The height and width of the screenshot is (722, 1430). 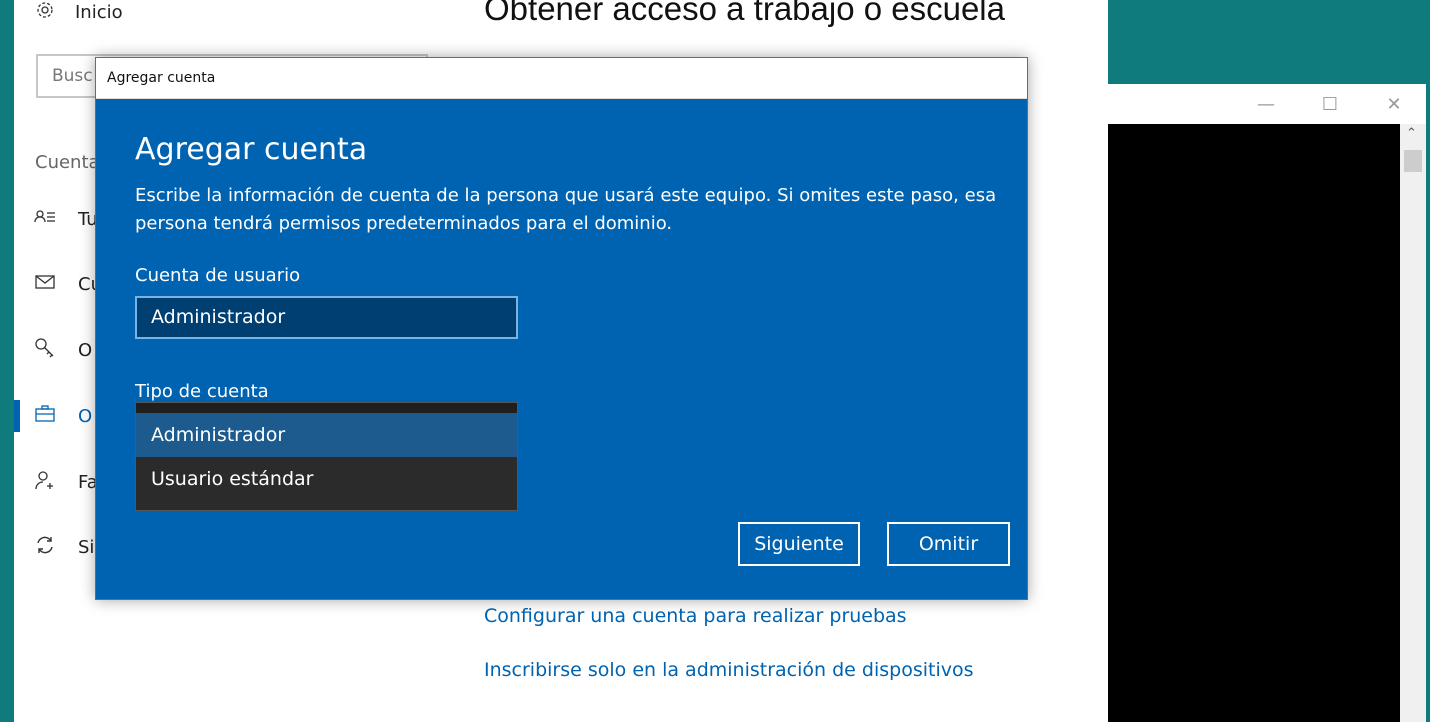 I want to click on nav-item-family: Fa, so click(x=66, y=482).